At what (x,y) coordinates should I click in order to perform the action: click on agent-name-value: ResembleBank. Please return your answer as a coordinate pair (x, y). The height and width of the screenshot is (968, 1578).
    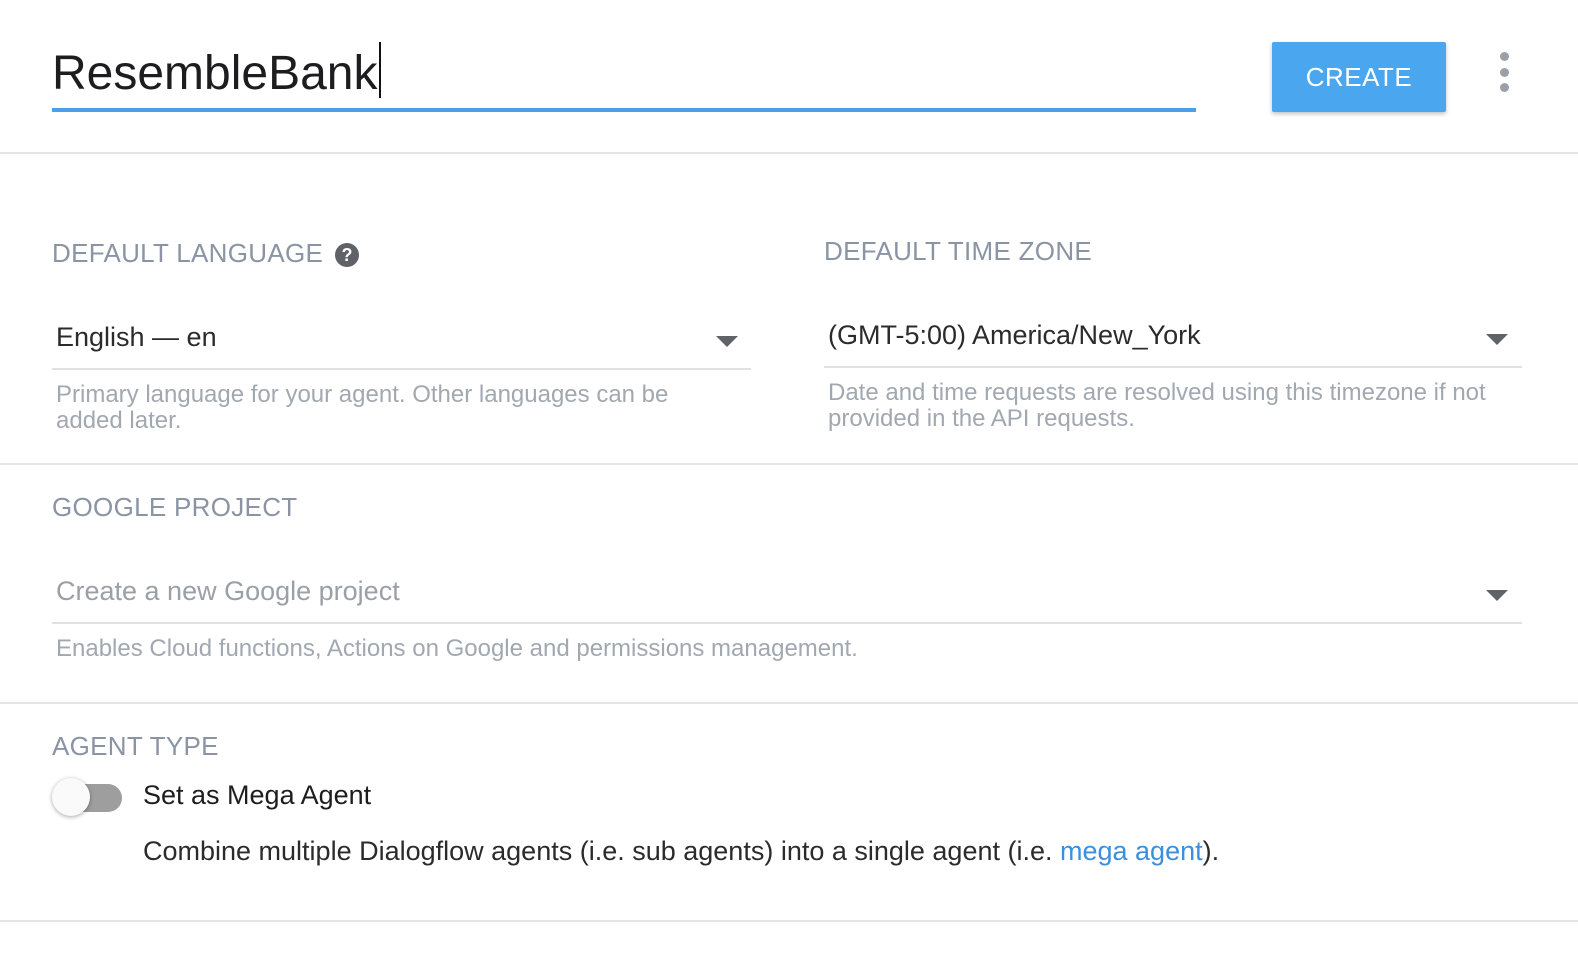
    Looking at the image, I should click on (216, 73).